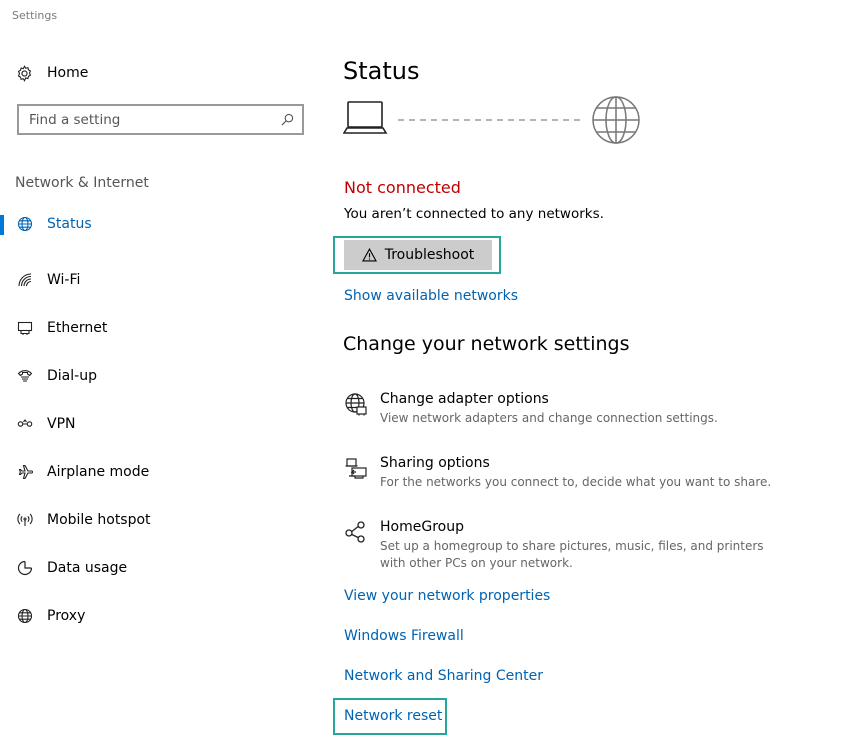  What do you see at coordinates (160, 280) in the screenshot?
I see `sidebar-item-wifi: Wi-Fi` at bounding box center [160, 280].